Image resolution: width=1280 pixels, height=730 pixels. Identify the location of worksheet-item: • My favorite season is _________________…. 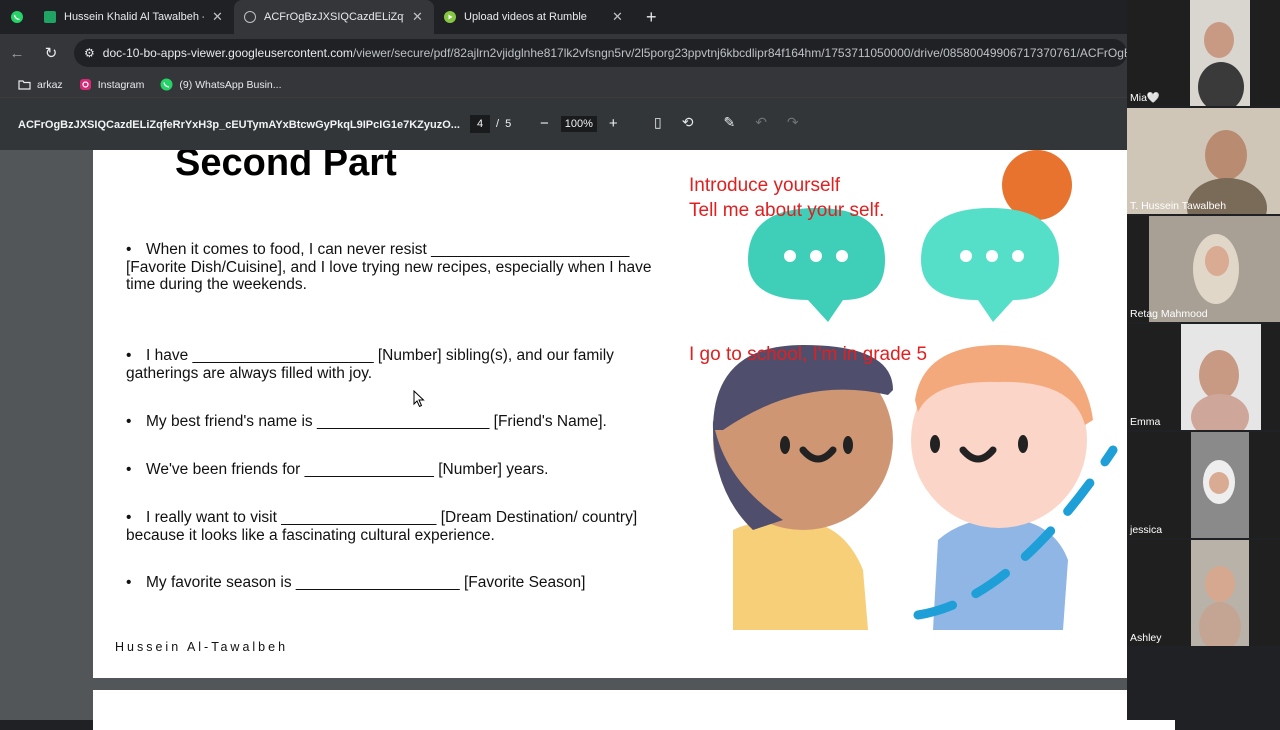
(356, 582).